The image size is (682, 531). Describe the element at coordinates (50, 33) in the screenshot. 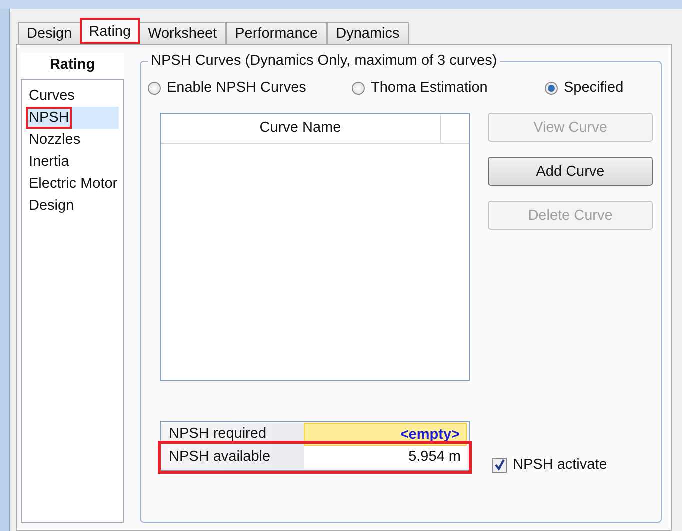

I see `tab: Design` at that location.